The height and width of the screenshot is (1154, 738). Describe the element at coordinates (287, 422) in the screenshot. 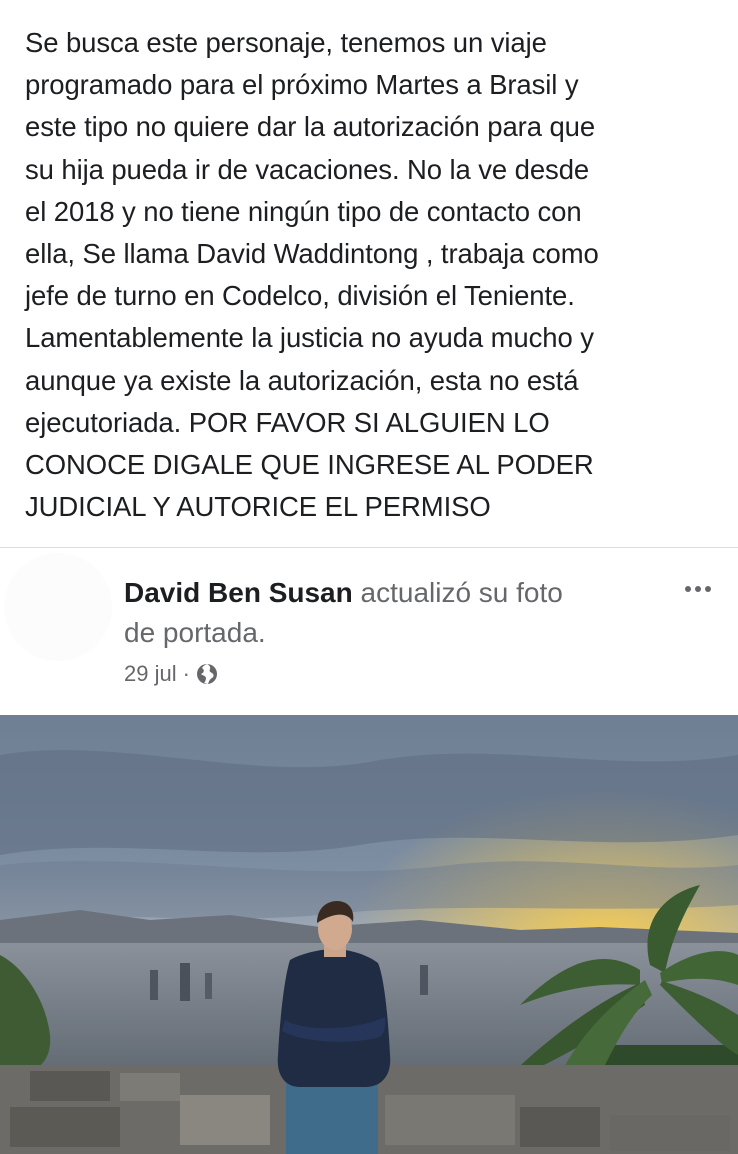

I see `post-text-line: ejecutoriada. POR FAVOR SI ALGUIEN LO` at that location.